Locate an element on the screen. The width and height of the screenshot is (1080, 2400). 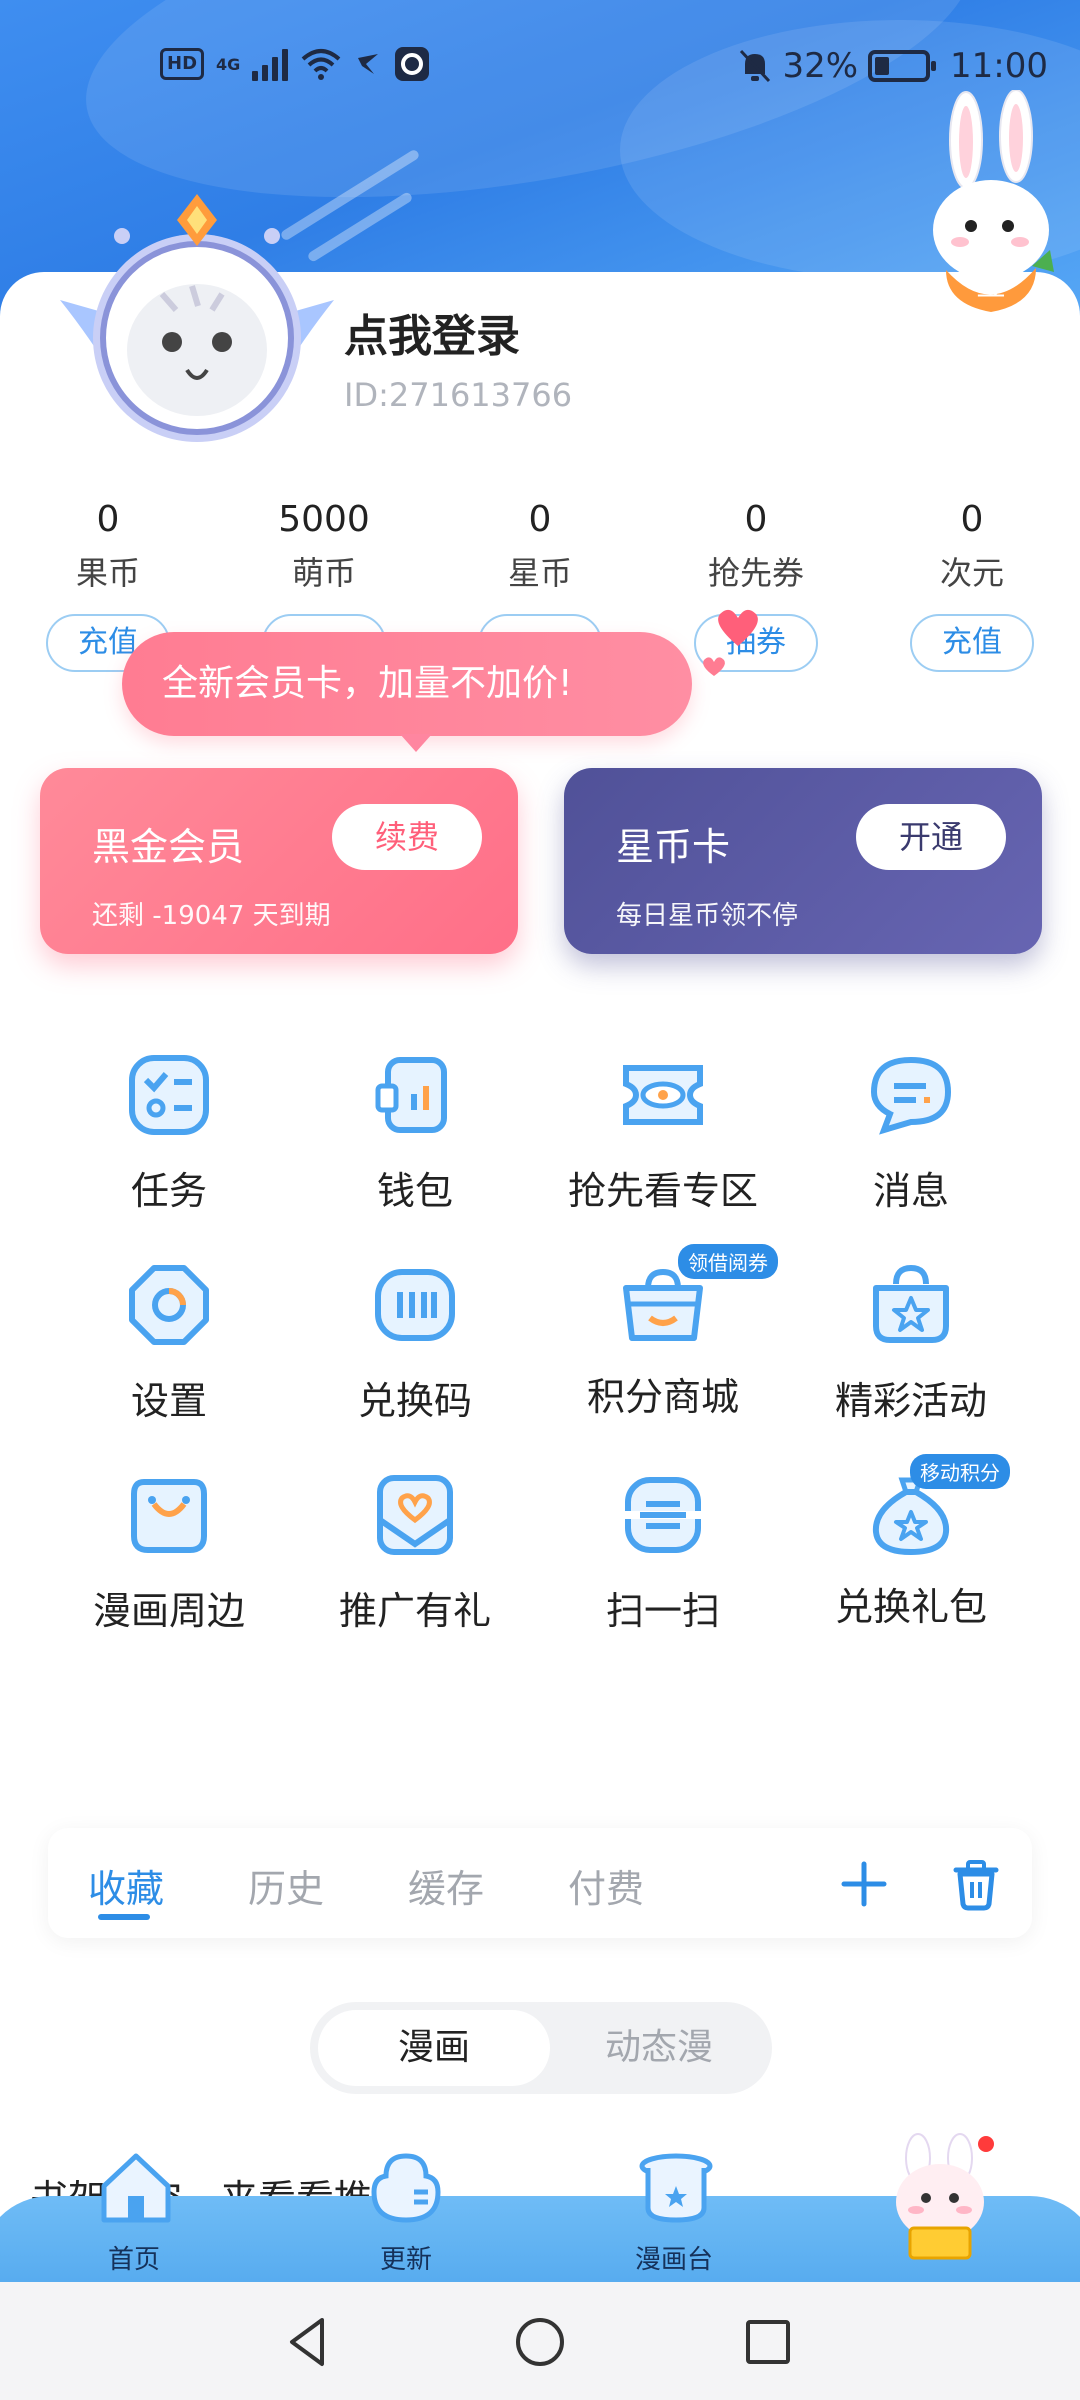
recent-apps-icon is located at coordinates (768, 2342).